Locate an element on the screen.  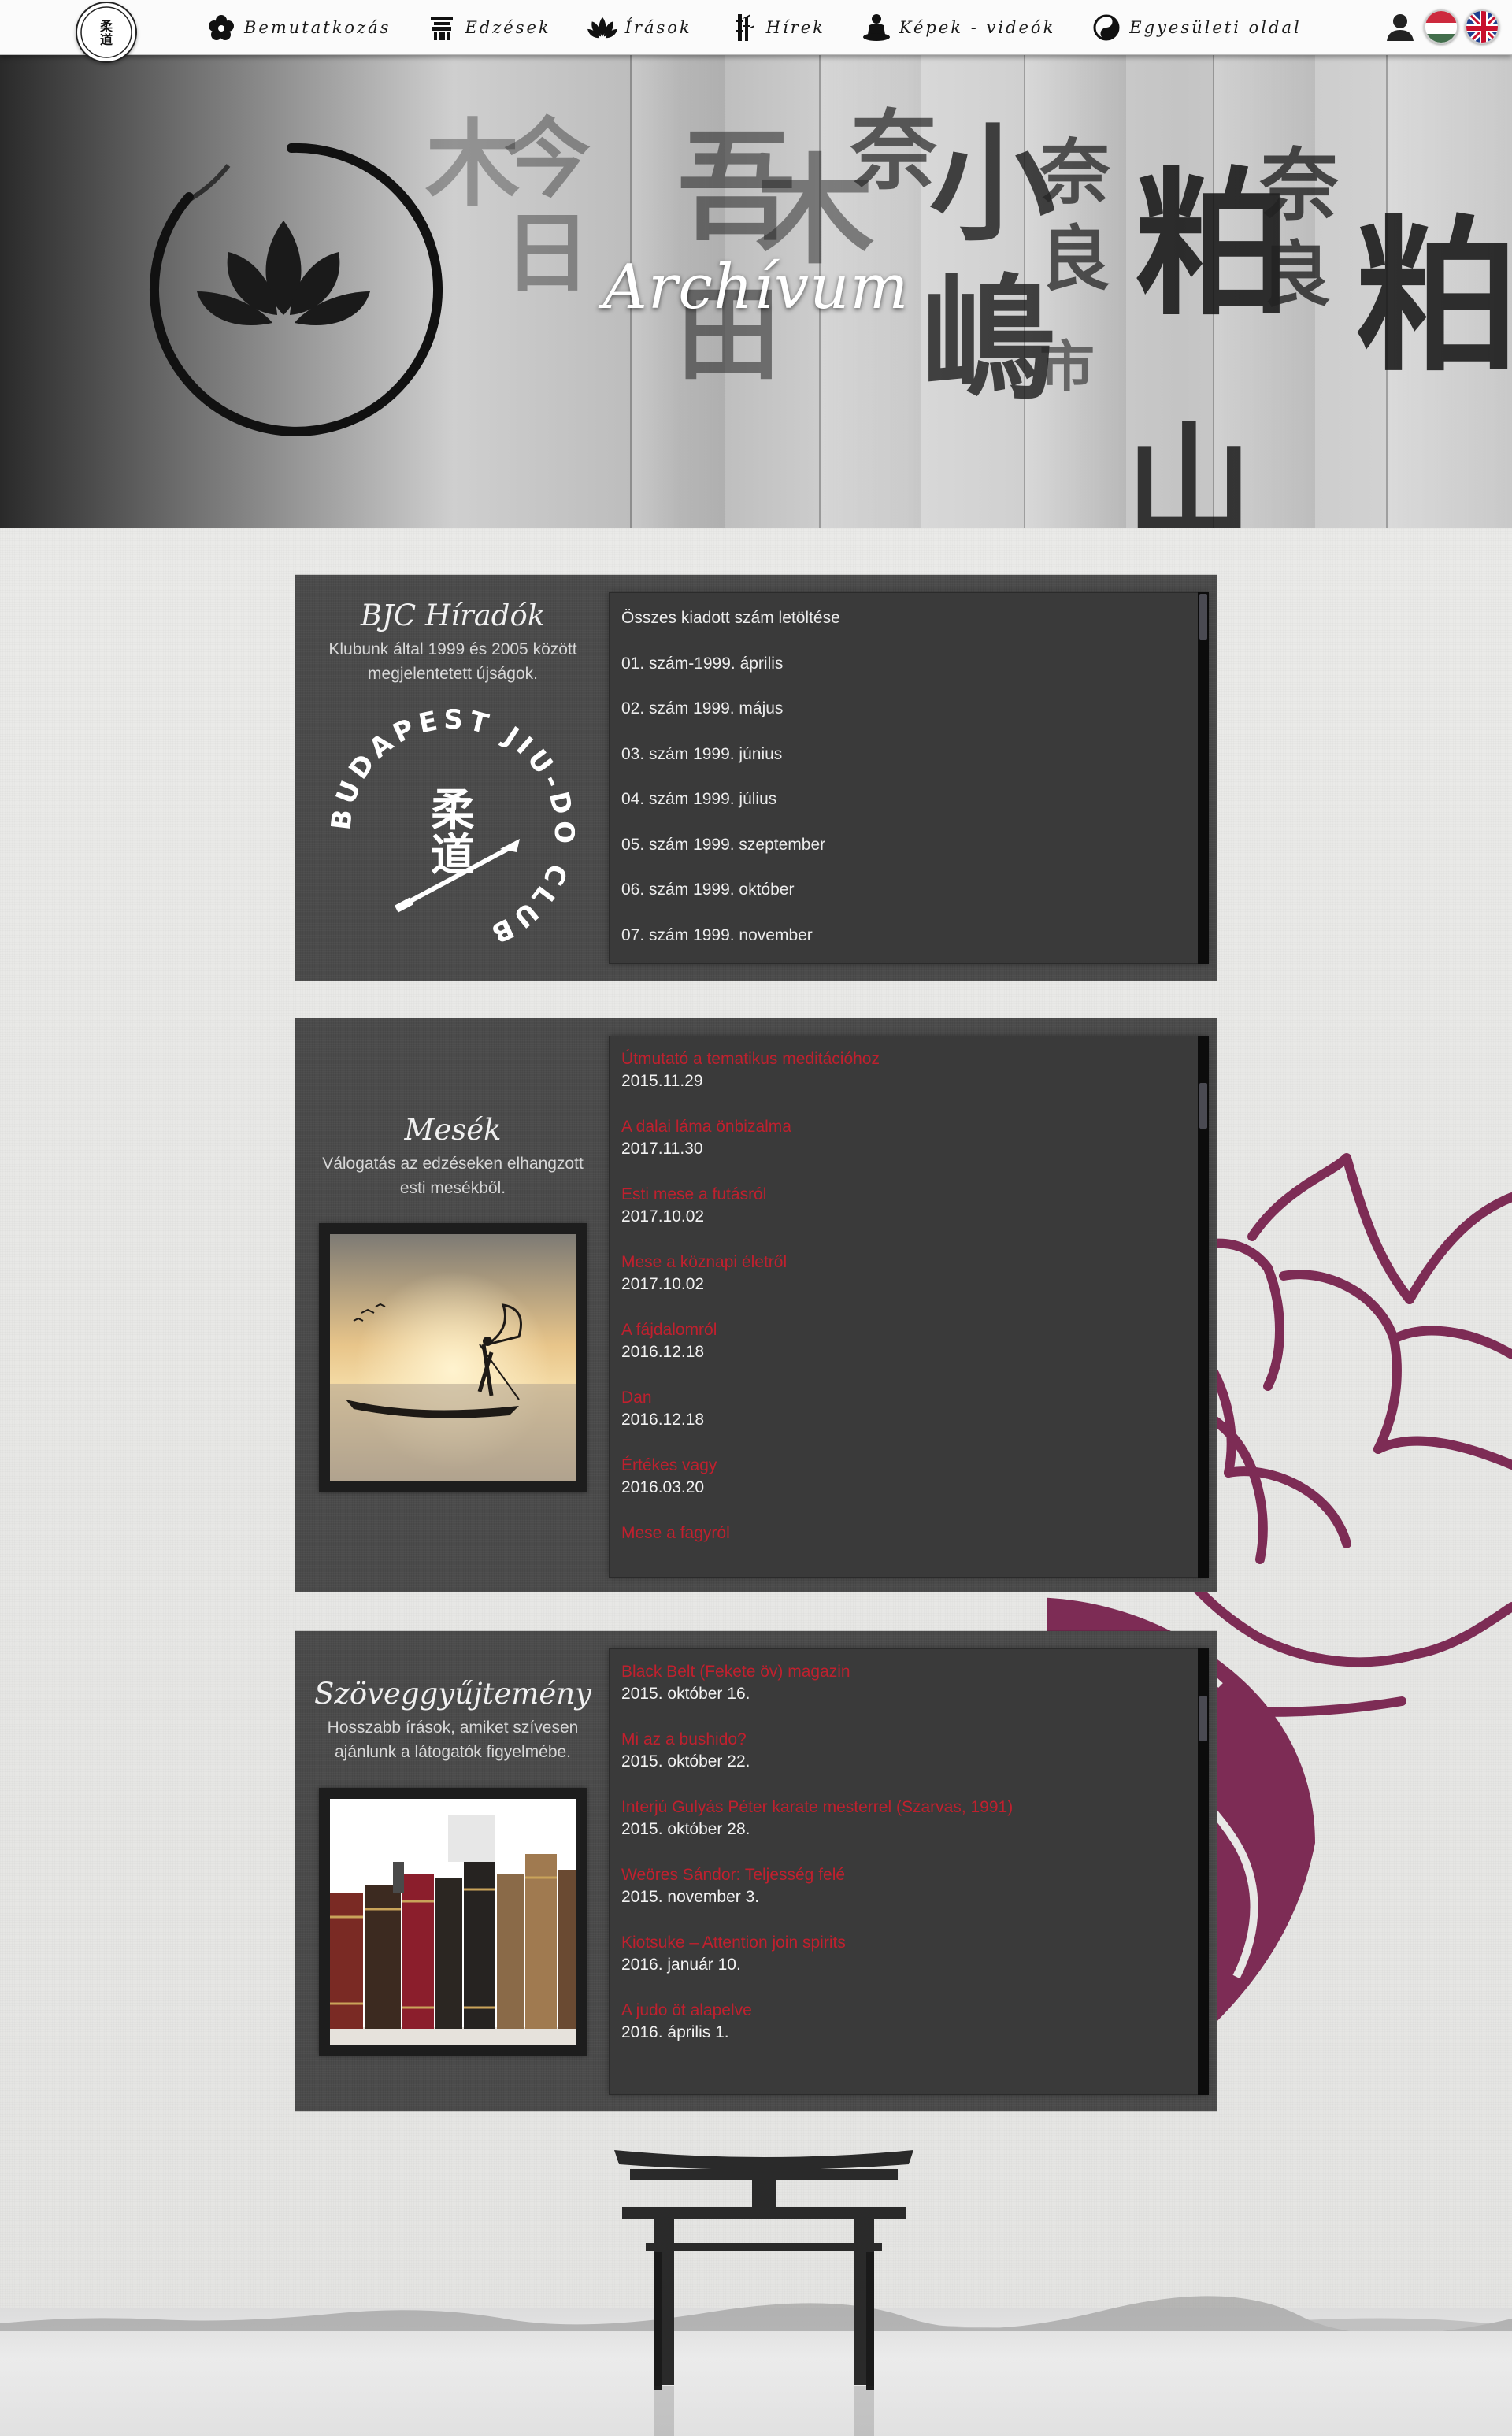
torii-gate is located at coordinates (764, 2293).